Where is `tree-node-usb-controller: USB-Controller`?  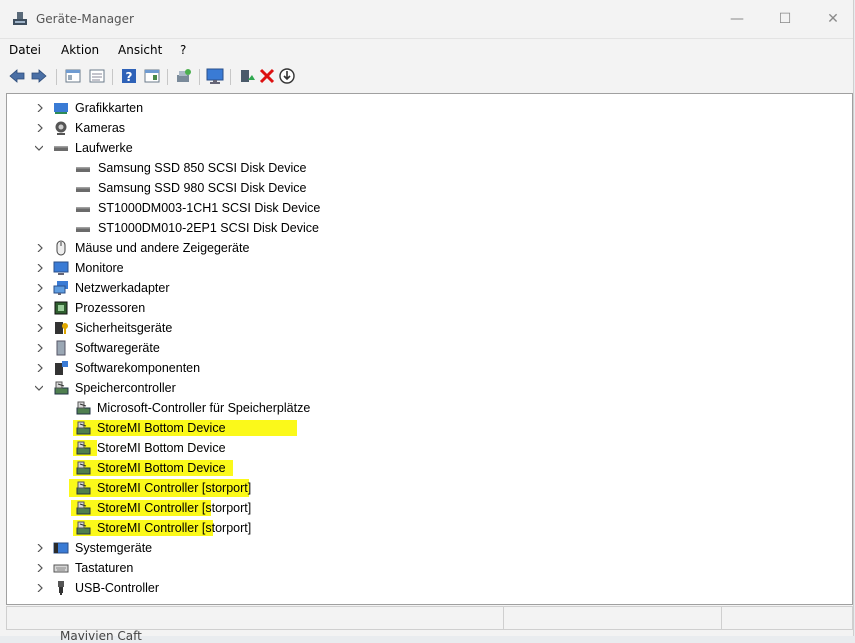
tree-node-usb-controller: USB-Controller is located at coordinates (429, 588).